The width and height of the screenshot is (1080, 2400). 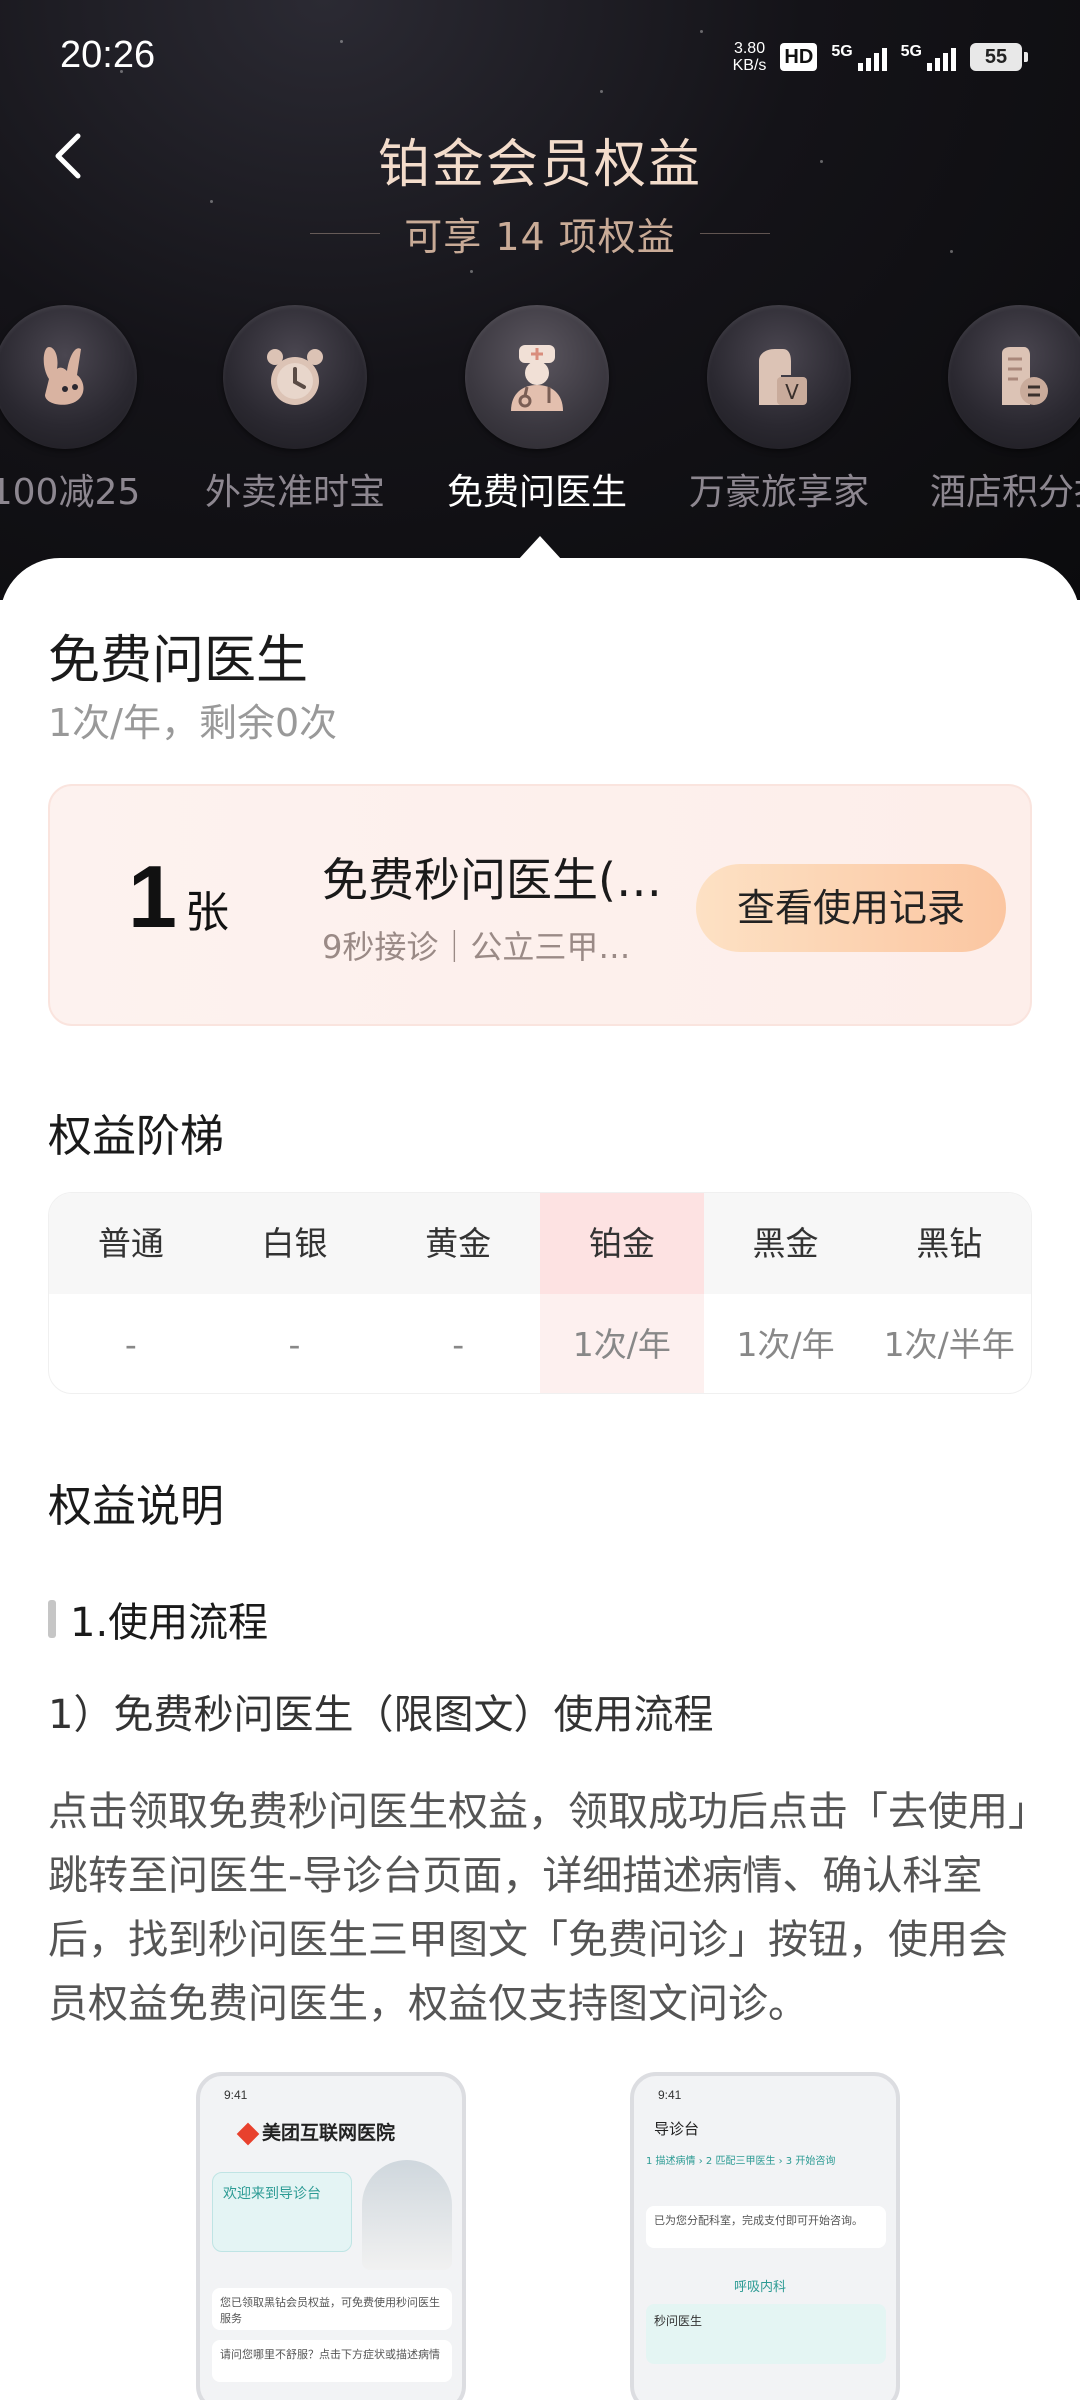 I want to click on tier-value-current: 1次/年, so click(x=622, y=1343).